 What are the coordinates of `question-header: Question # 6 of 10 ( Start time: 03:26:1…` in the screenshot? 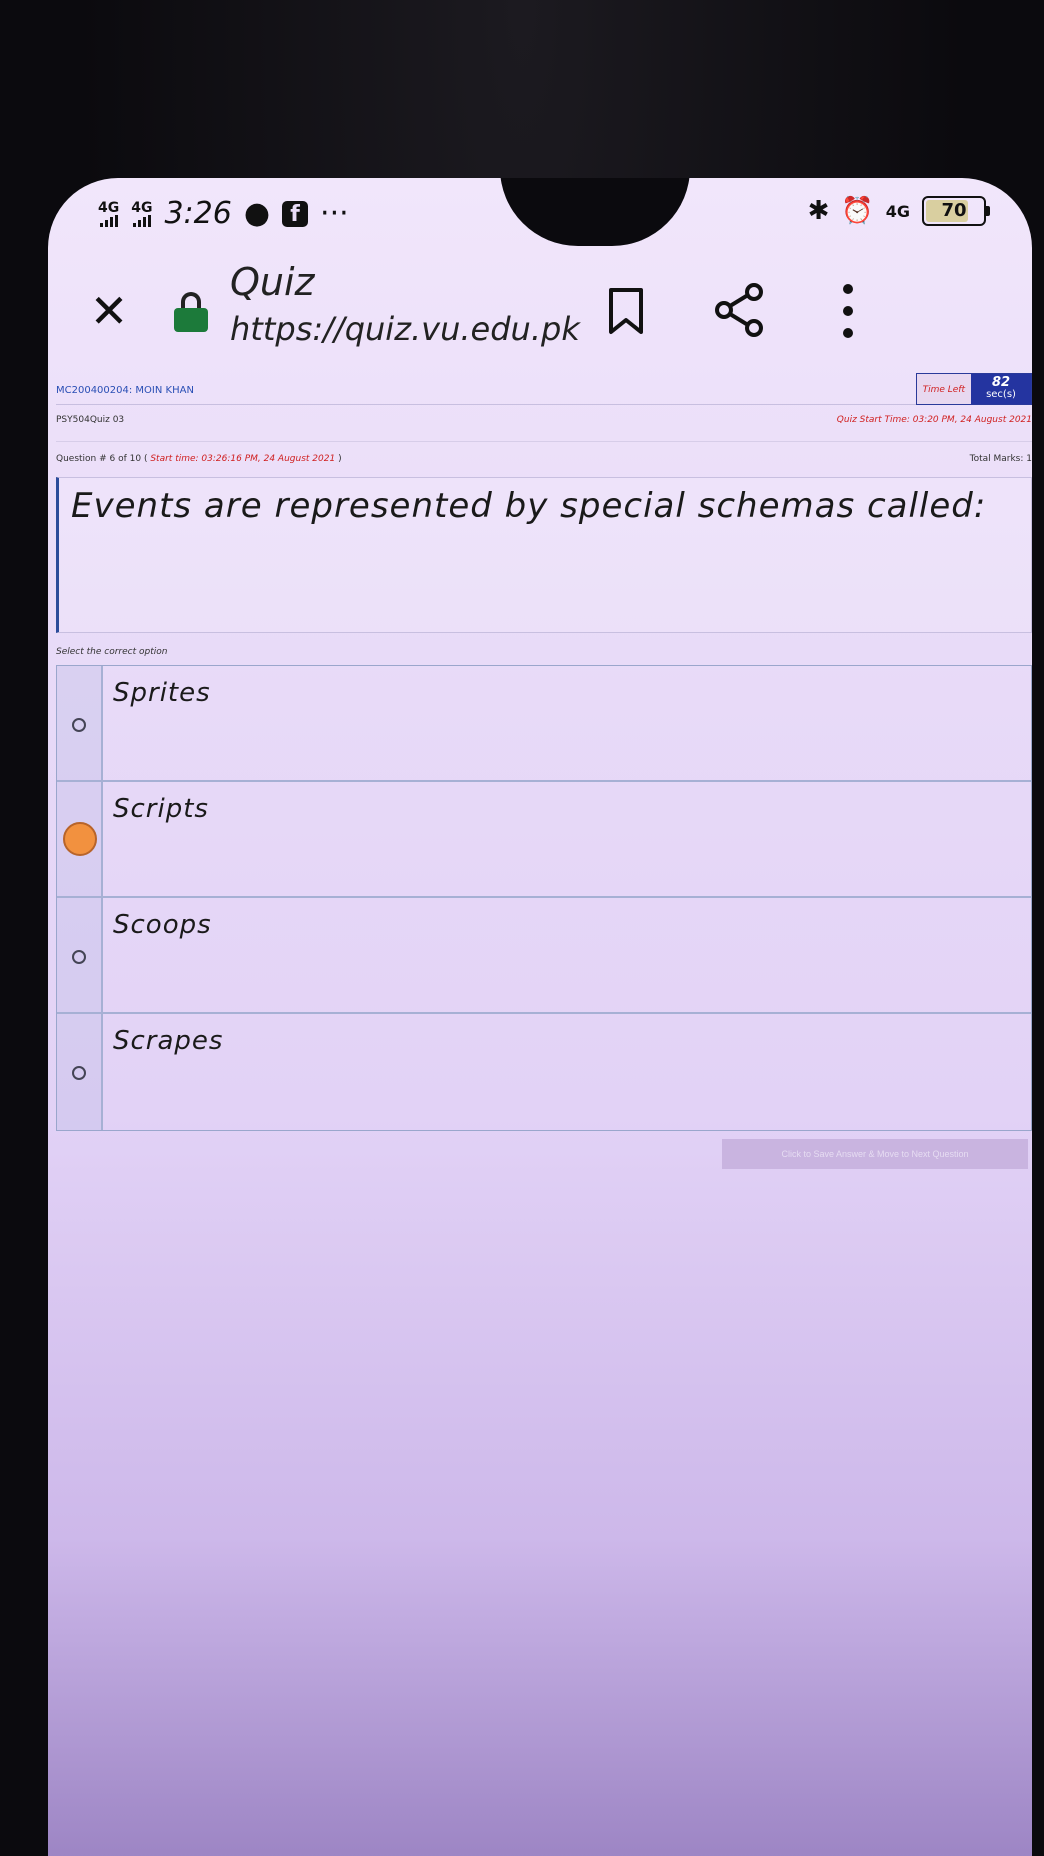 It's located at (544, 458).